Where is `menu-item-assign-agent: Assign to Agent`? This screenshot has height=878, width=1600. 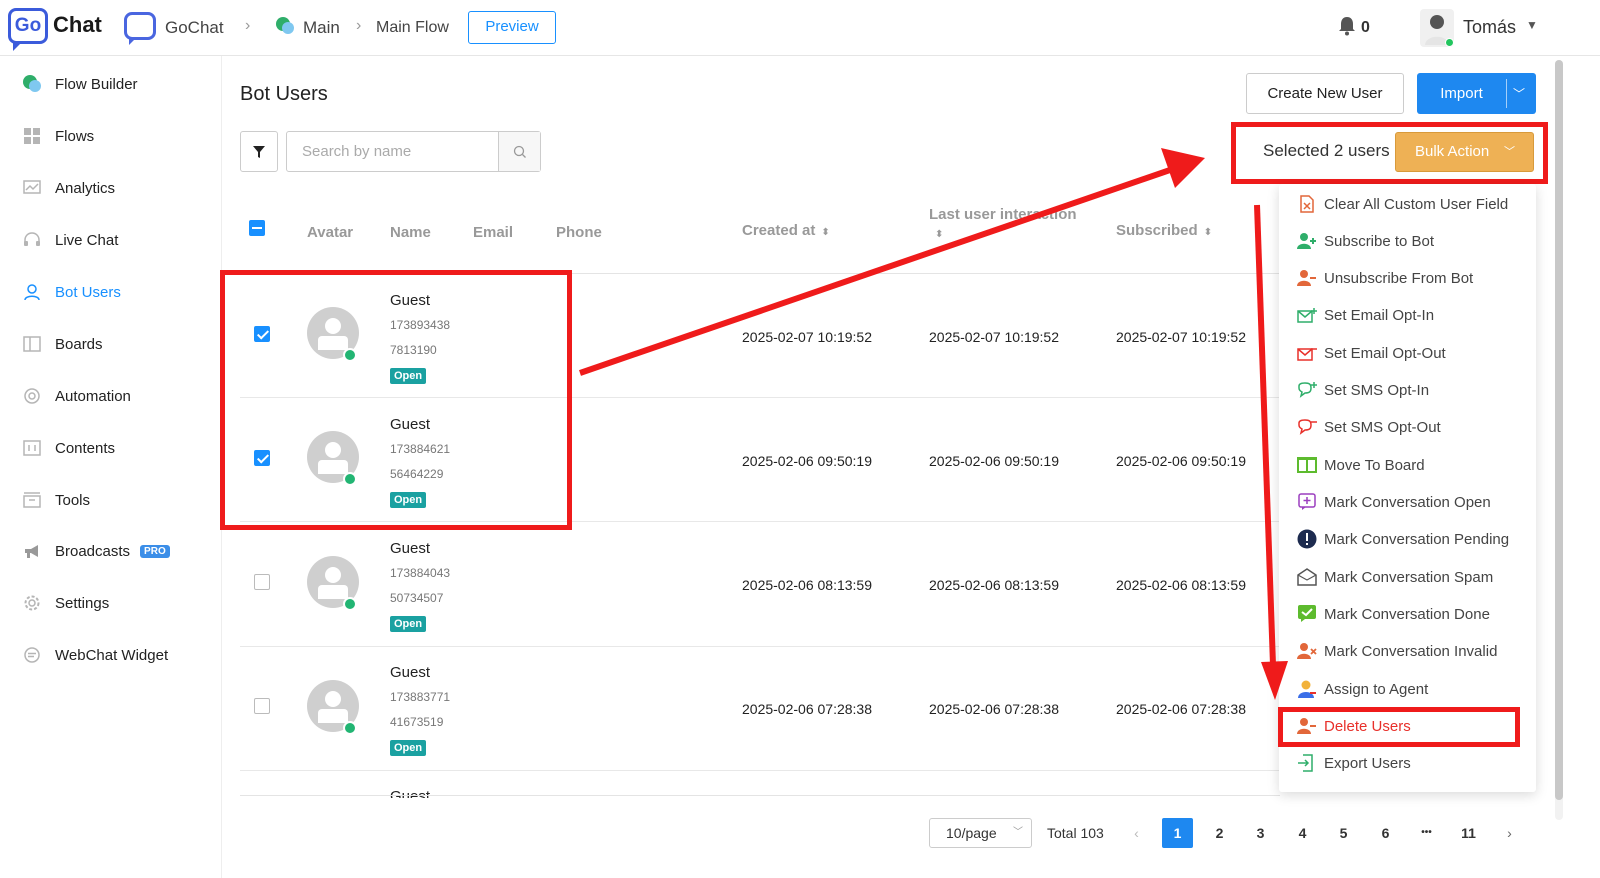 menu-item-assign-agent: Assign to Agent is located at coordinates (1412, 689).